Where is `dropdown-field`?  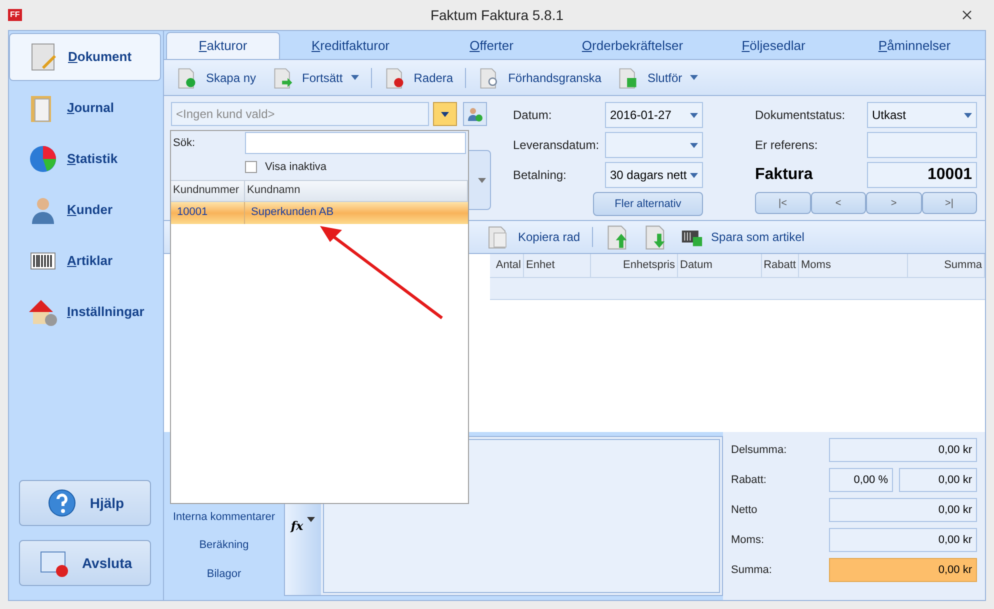
dropdown-field is located at coordinates (654, 145).